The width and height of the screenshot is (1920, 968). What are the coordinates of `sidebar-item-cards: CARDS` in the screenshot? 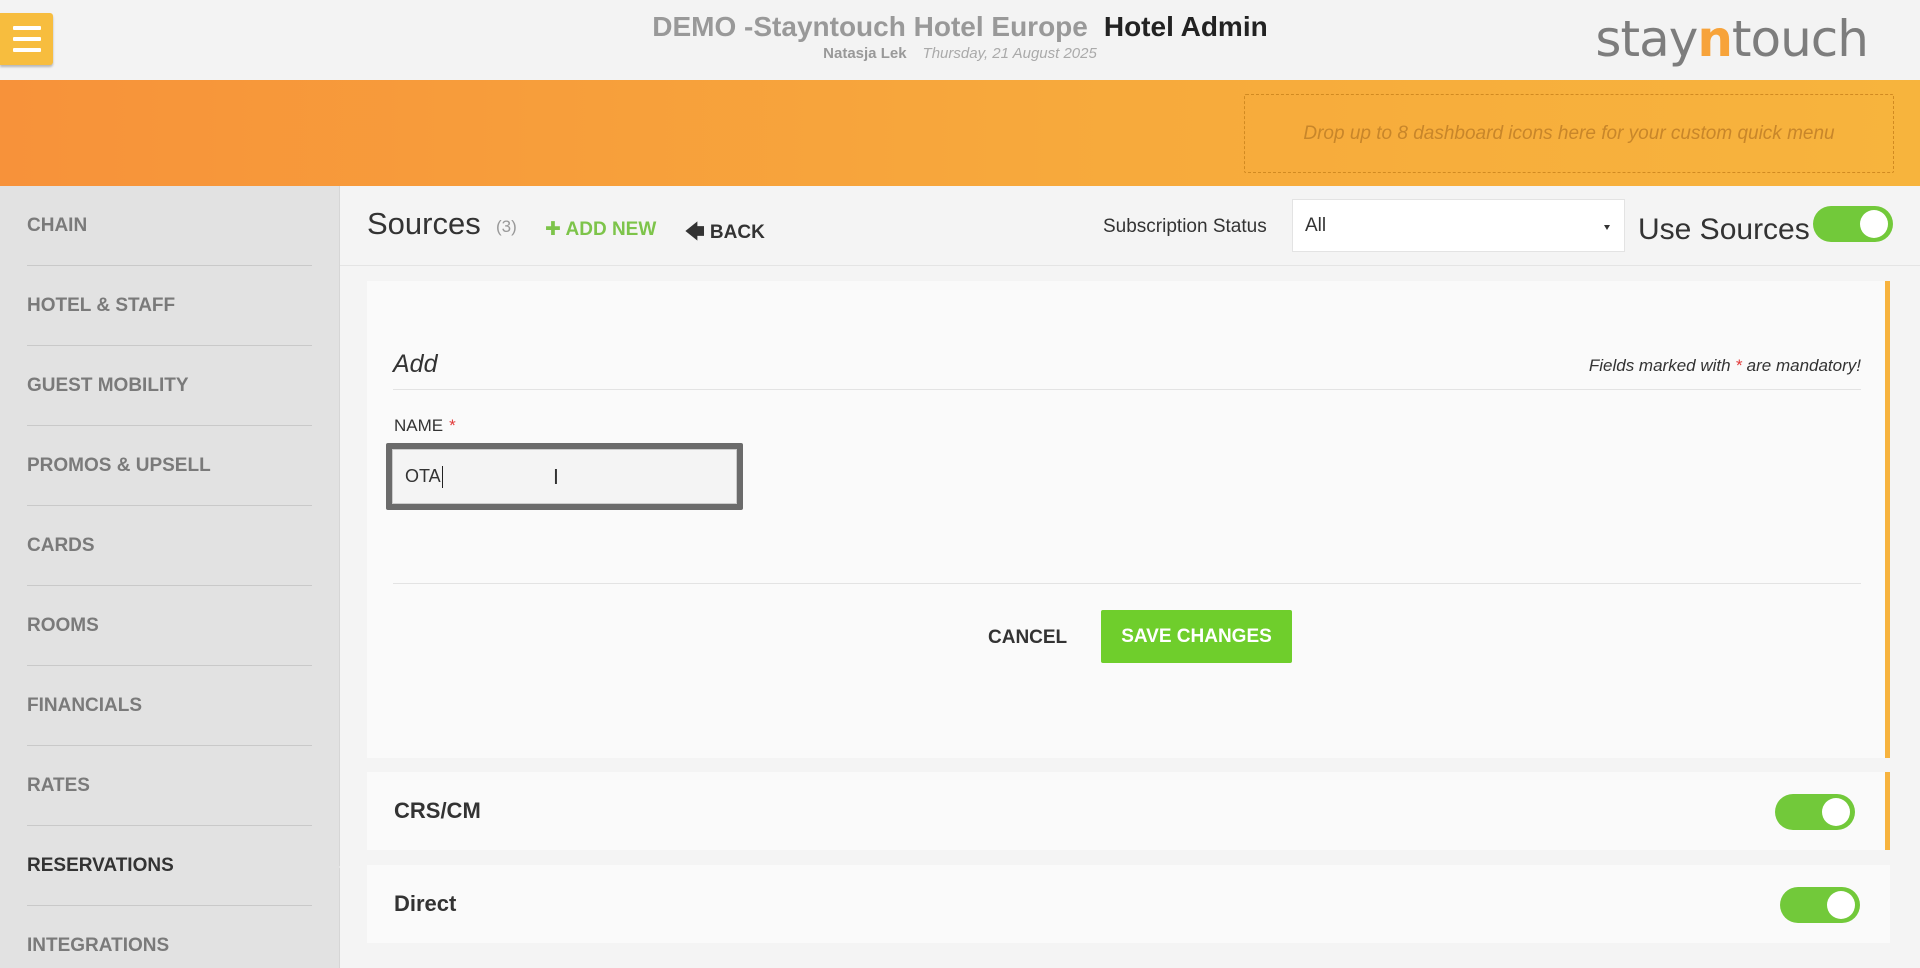 It's located at (169, 546).